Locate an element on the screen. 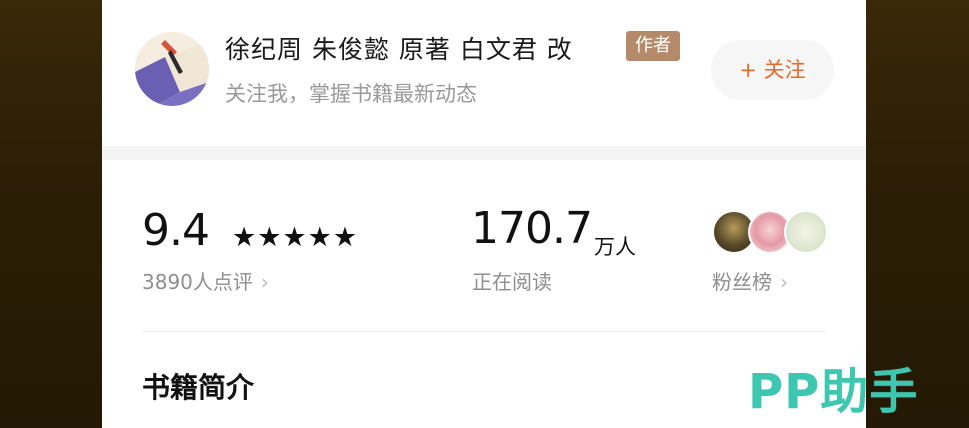  author-avatar is located at coordinates (172, 69).